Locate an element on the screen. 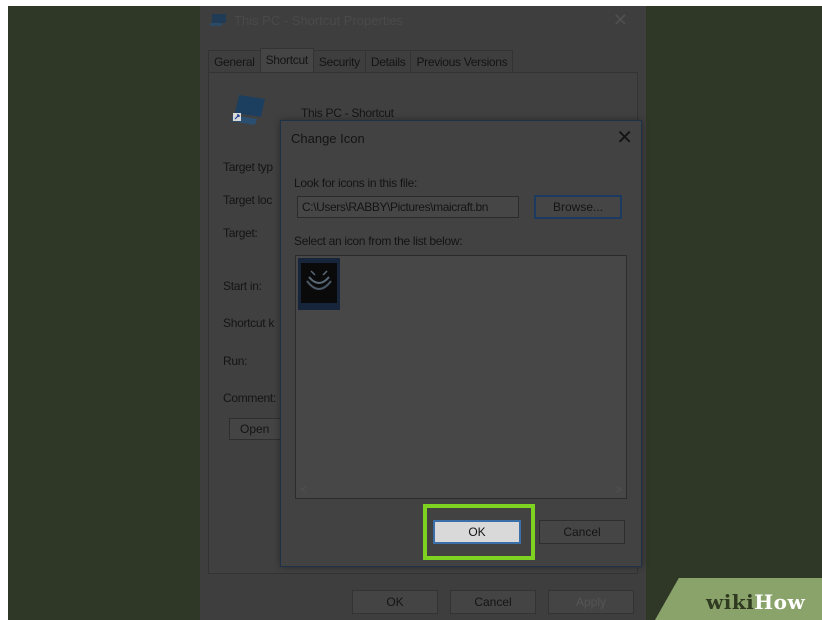 This screenshot has width=822, height=620. select-icon-label: Select an icon from the list below: is located at coordinates (378, 241).